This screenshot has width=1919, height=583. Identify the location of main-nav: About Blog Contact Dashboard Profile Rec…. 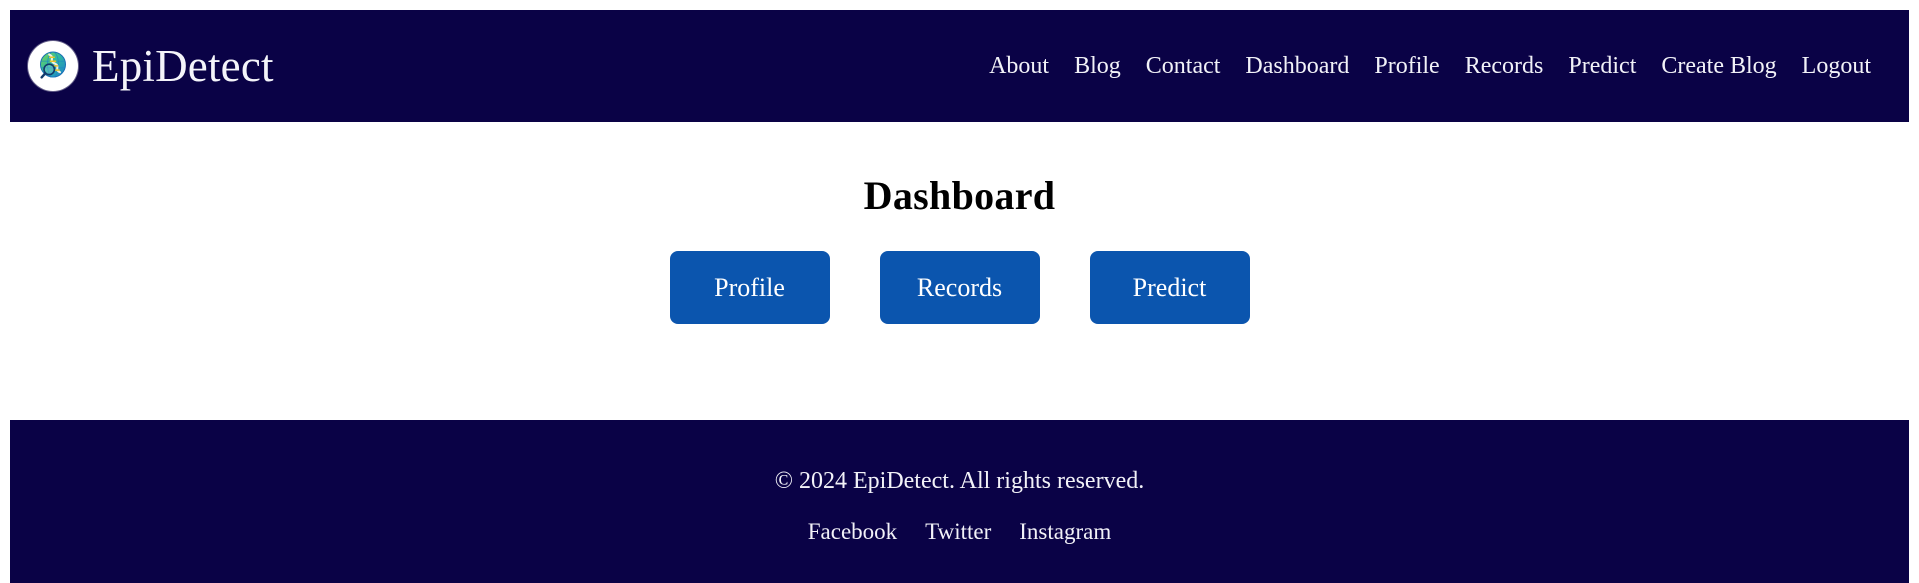
(1437, 66).